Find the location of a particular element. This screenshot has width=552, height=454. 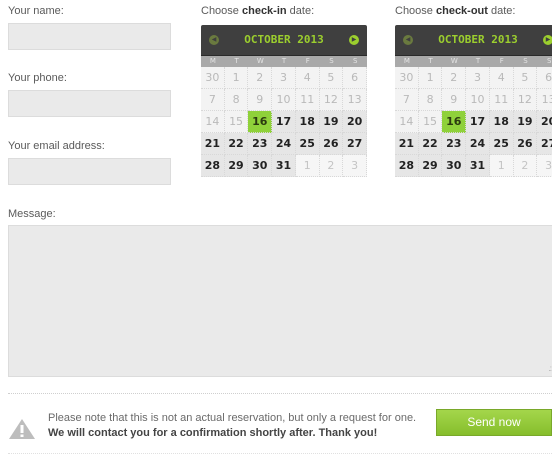

send-now-button: Send now is located at coordinates (494, 422).